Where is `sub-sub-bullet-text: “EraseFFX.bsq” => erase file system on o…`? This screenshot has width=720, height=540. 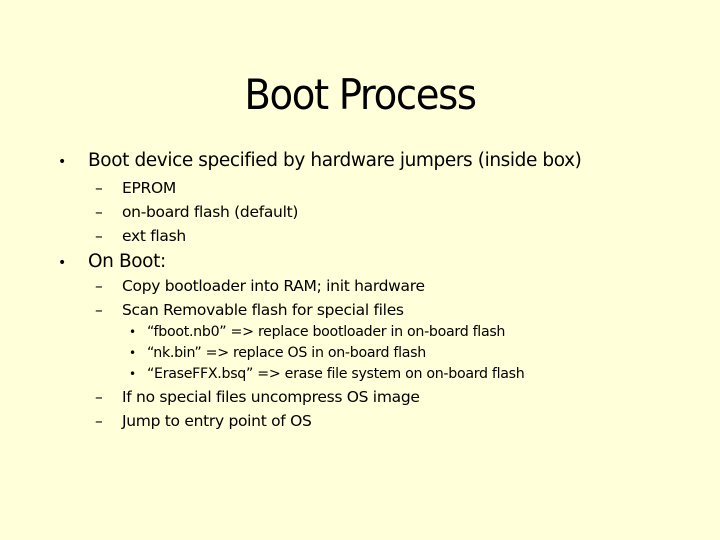 sub-sub-bullet-text: “EraseFFX.bsq” => erase file system on o… is located at coordinates (336, 374).